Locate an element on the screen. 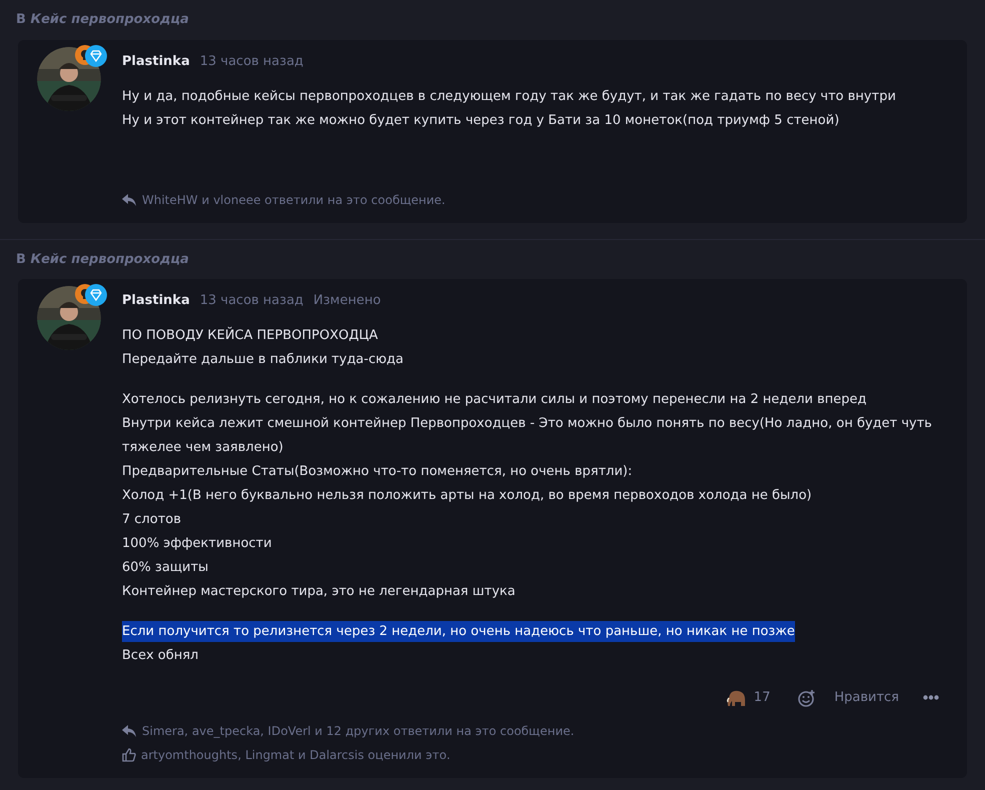 This screenshot has height=790, width=985. post-text-line: 60% защиты is located at coordinates (165, 567).